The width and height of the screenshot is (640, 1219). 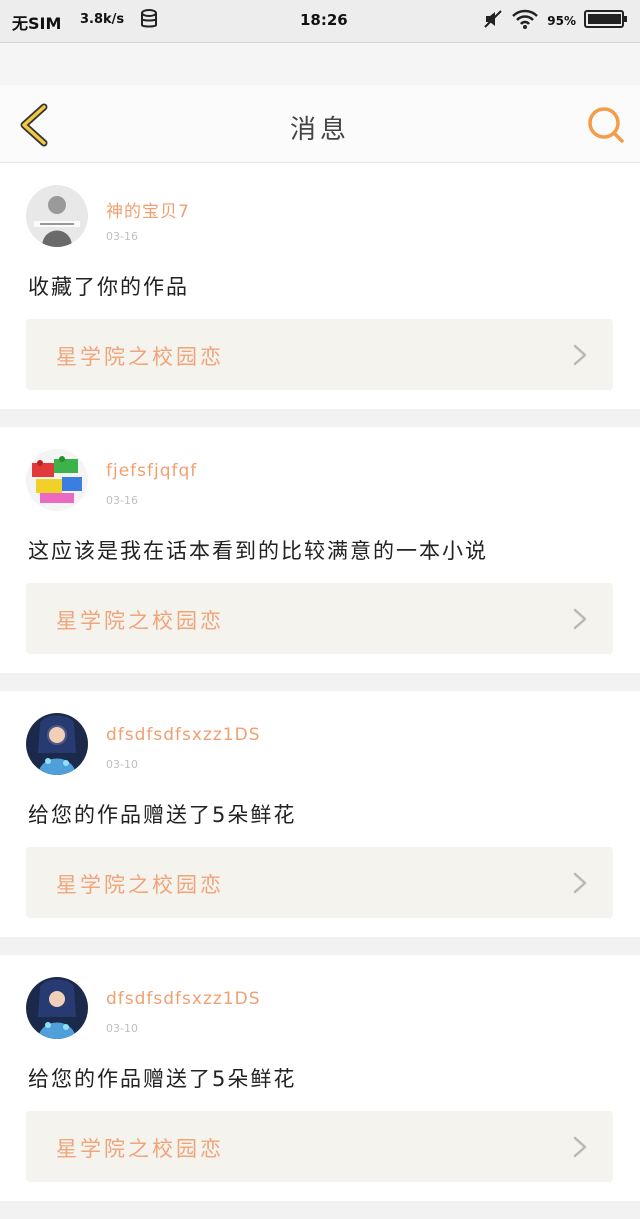 I want to click on page-title: 消息, so click(x=319, y=130).